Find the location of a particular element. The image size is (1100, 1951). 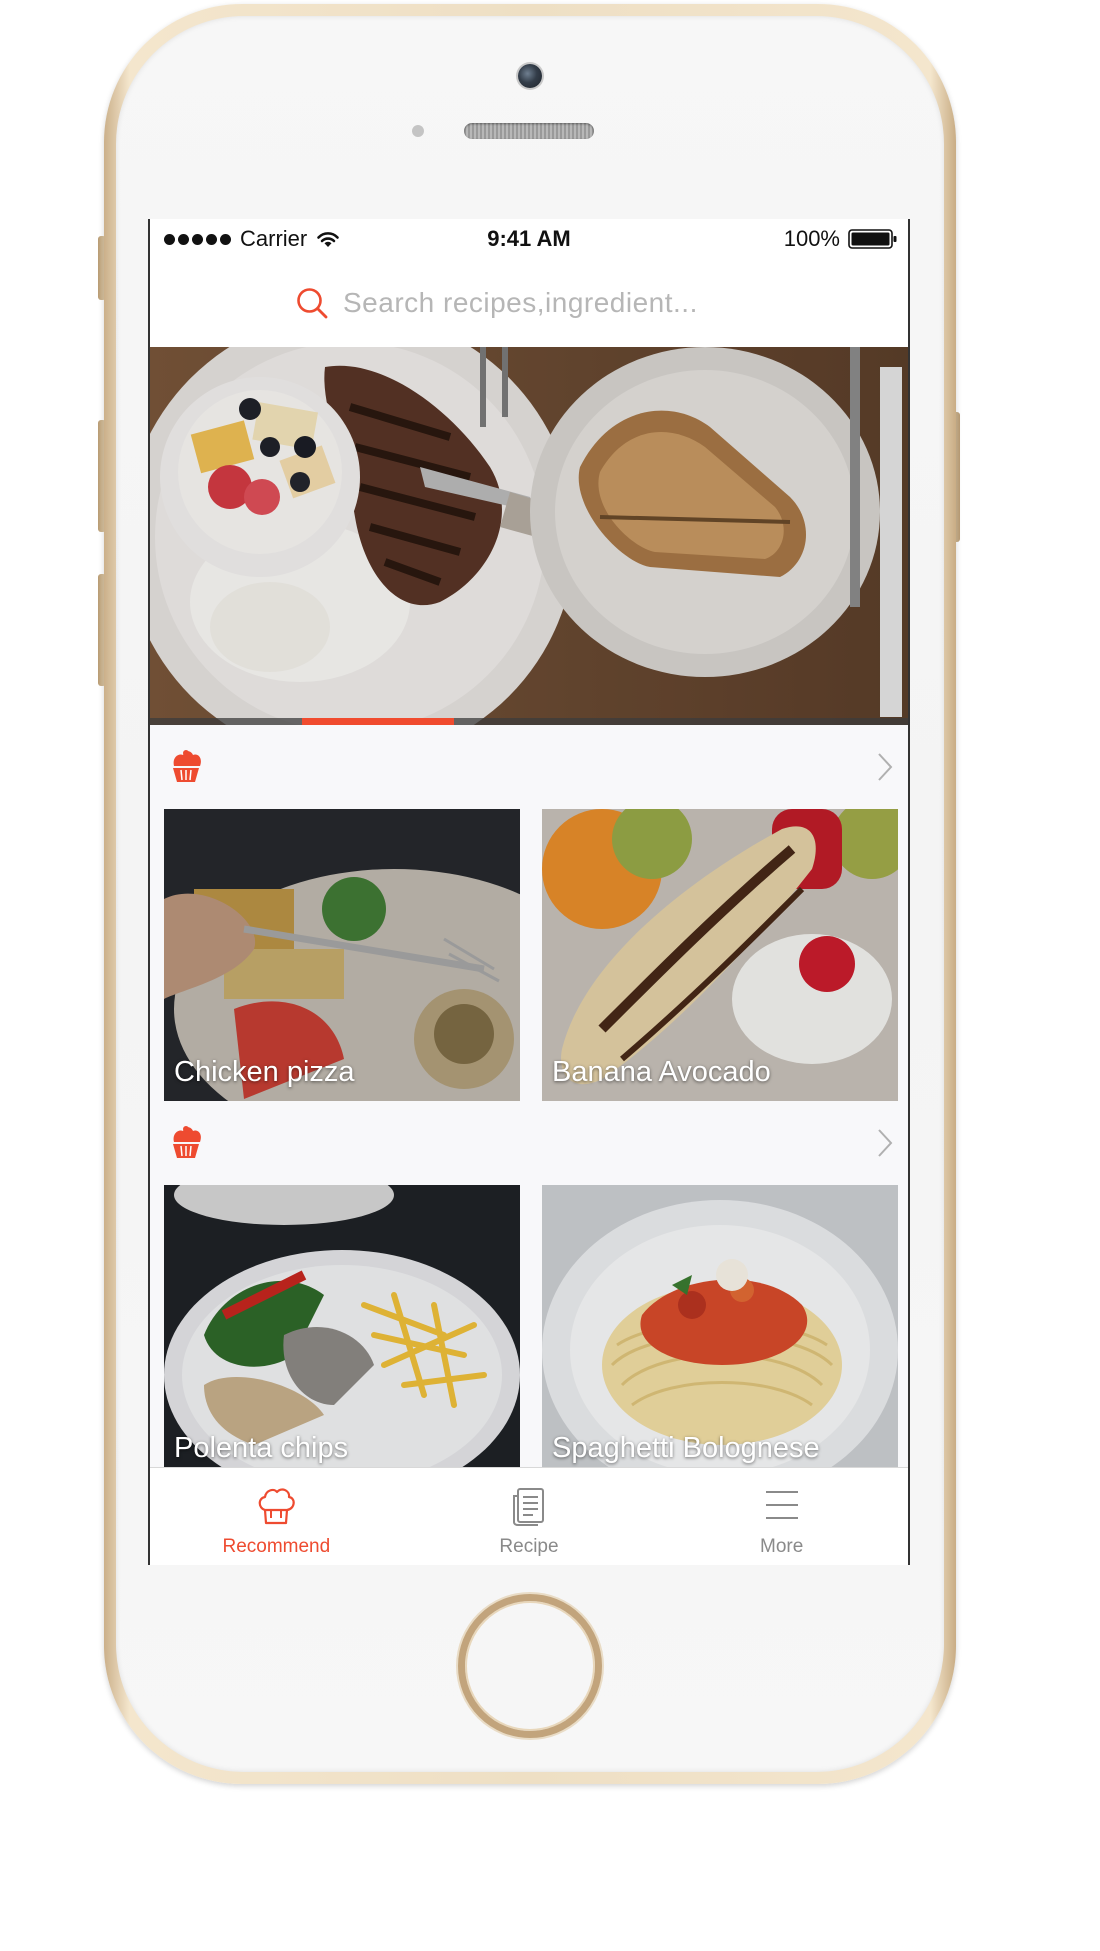

carousel-indicator-active is located at coordinates (378, 721).